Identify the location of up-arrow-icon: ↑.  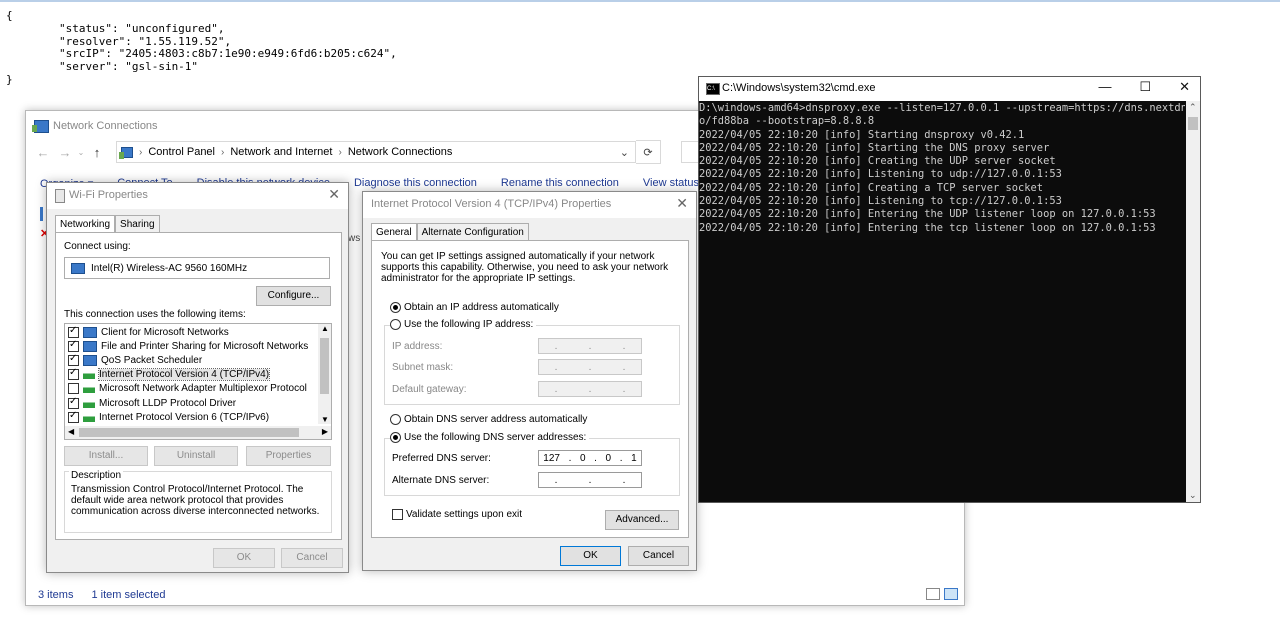
(97, 152).